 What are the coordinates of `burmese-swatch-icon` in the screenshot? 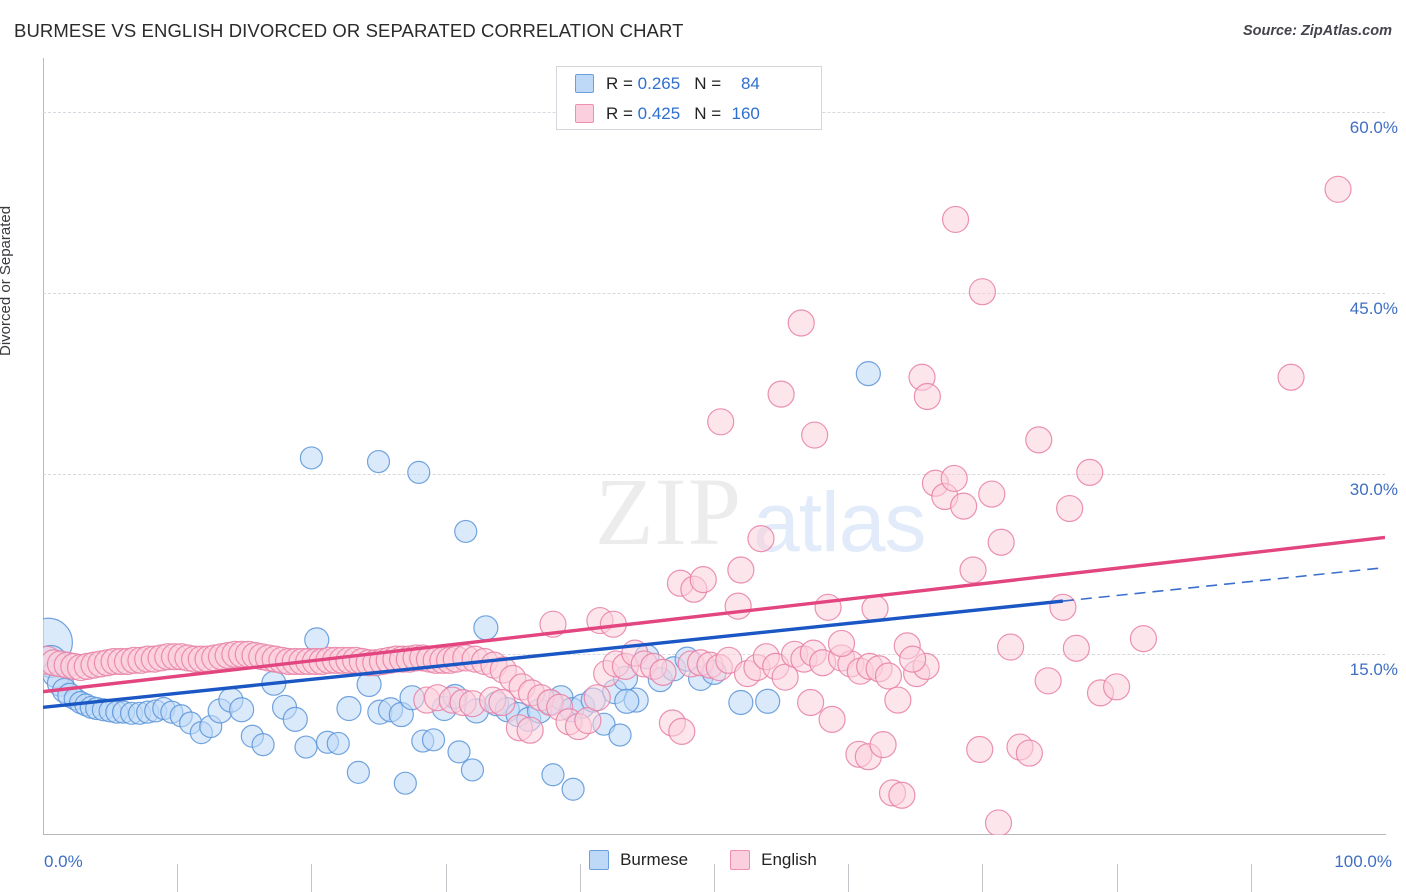 It's located at (584, 83).